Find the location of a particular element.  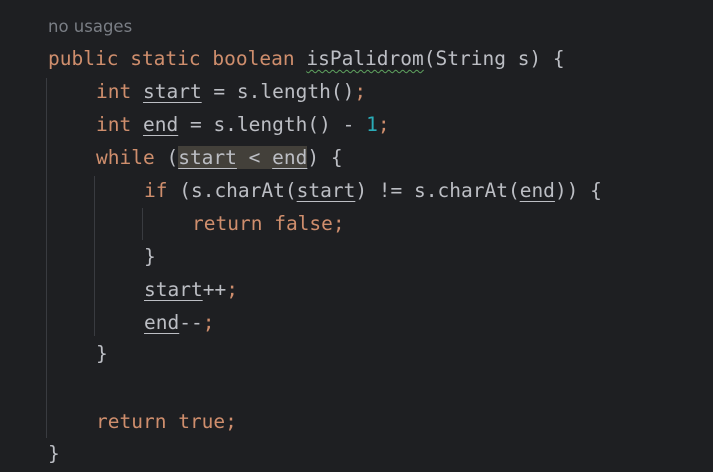

code-line-if: if (s.charAt(start) != s.charAt(end)) { is located at coordinates (373, 191).